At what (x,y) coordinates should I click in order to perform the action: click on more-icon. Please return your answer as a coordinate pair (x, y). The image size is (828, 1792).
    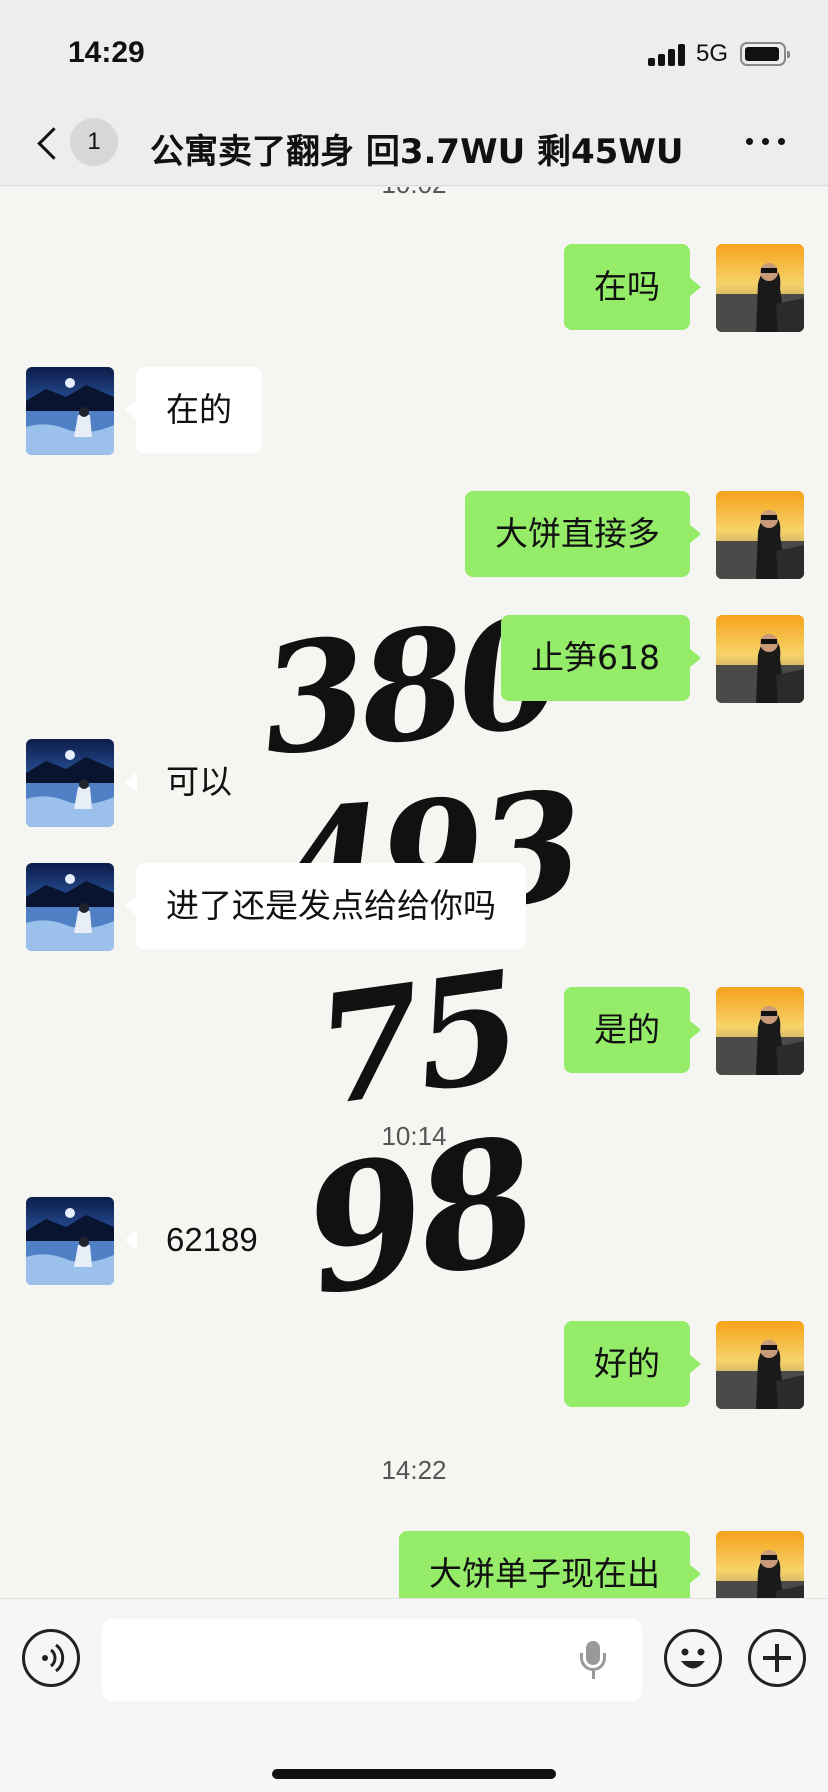
    Looking at the image, I should click on (766, 142).